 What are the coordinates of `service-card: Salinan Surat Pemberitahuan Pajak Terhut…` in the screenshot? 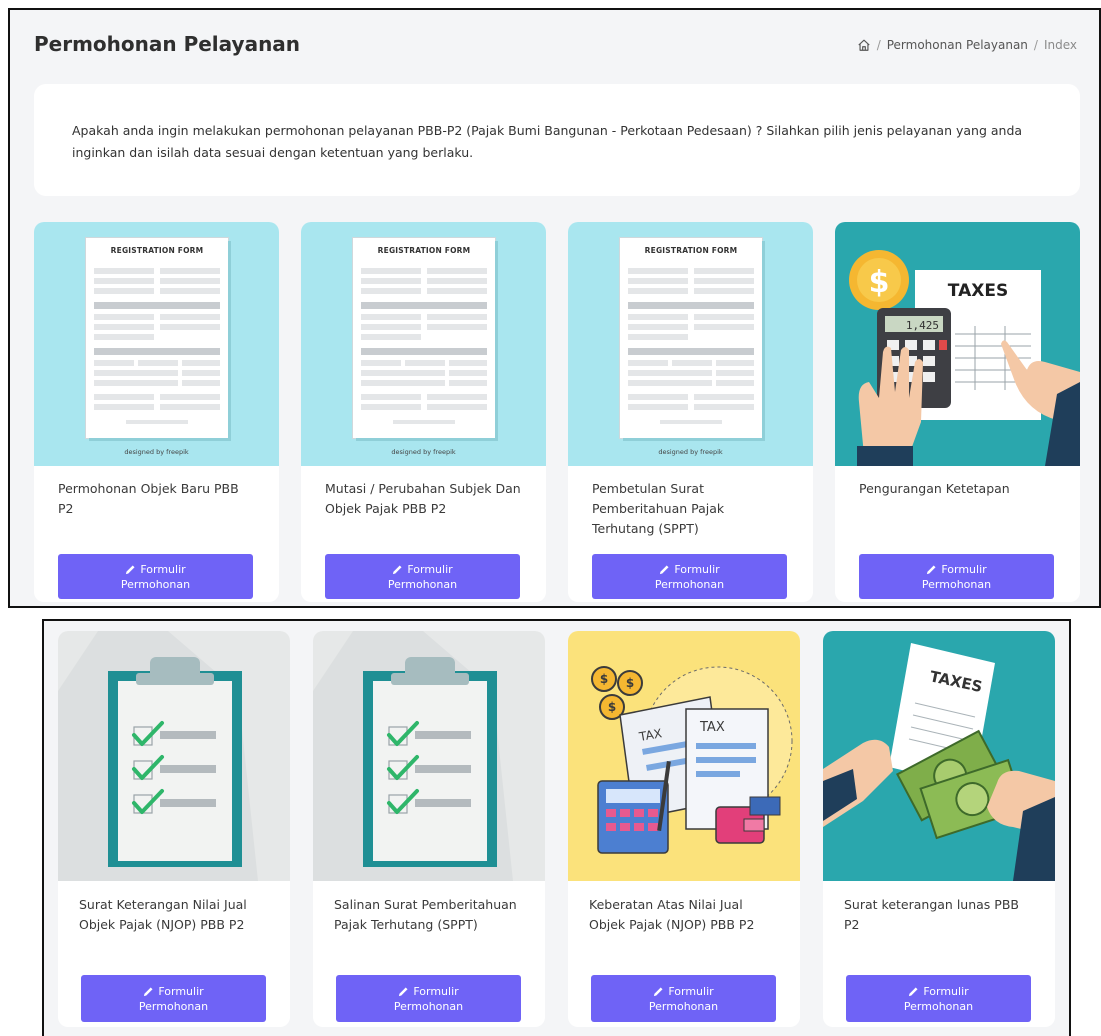 It's located at (429, 829).